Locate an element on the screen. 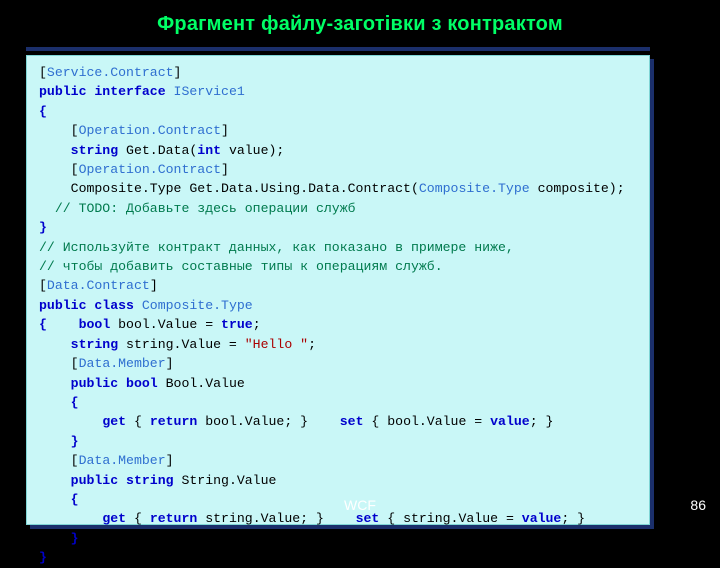 This screenshot has height=568, width=720. code-token: public interface is located at coordinates (106, 92).